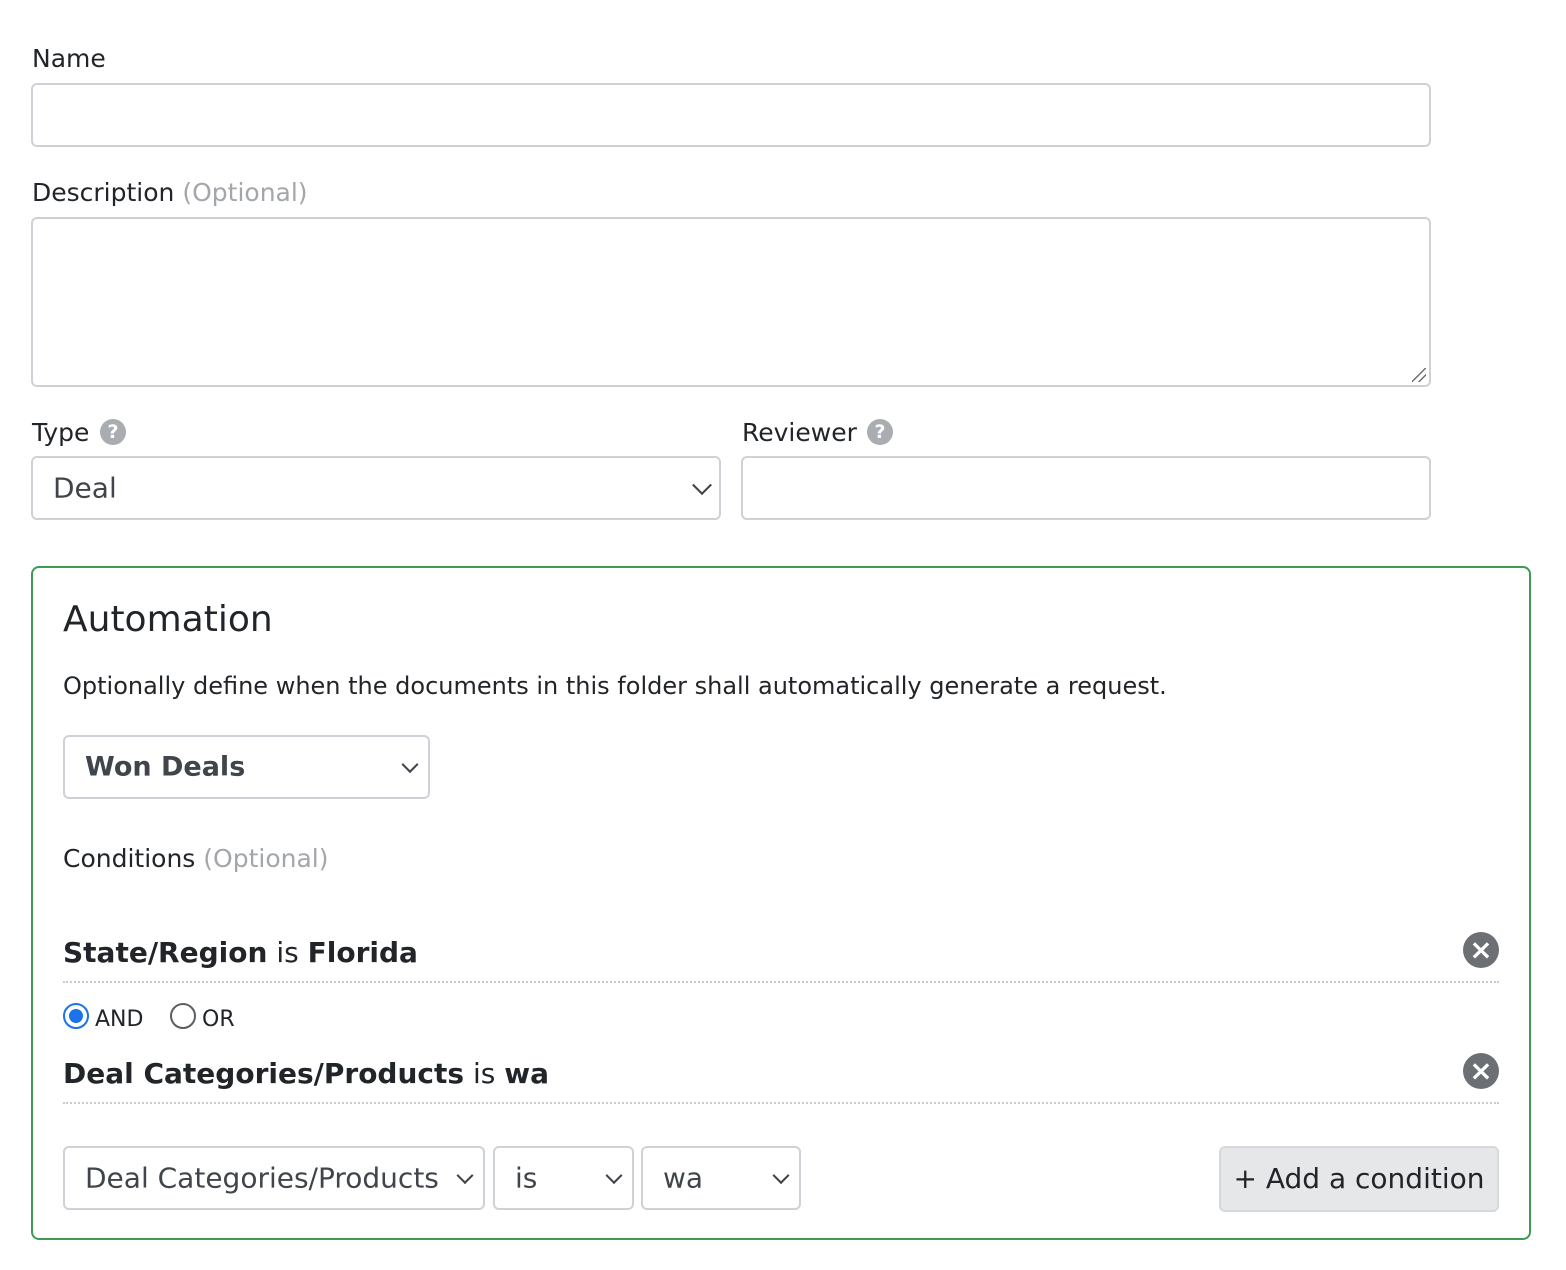 Image resolution: width=1566 pixels, height=1270 pixels. I want to click on or-radio, so click(183, 1016).